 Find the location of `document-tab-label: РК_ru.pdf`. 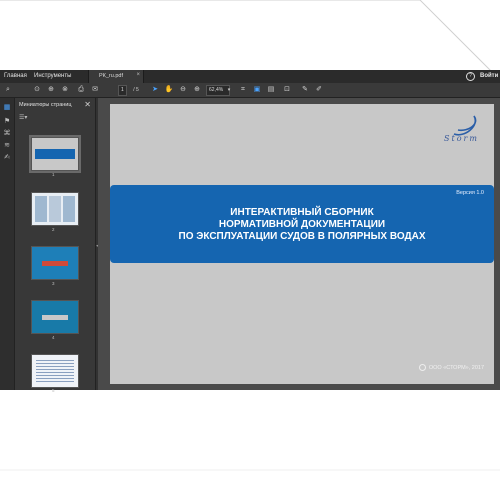

document-tab-label: РК_ru.pdf is located at coordinates (111, 76).